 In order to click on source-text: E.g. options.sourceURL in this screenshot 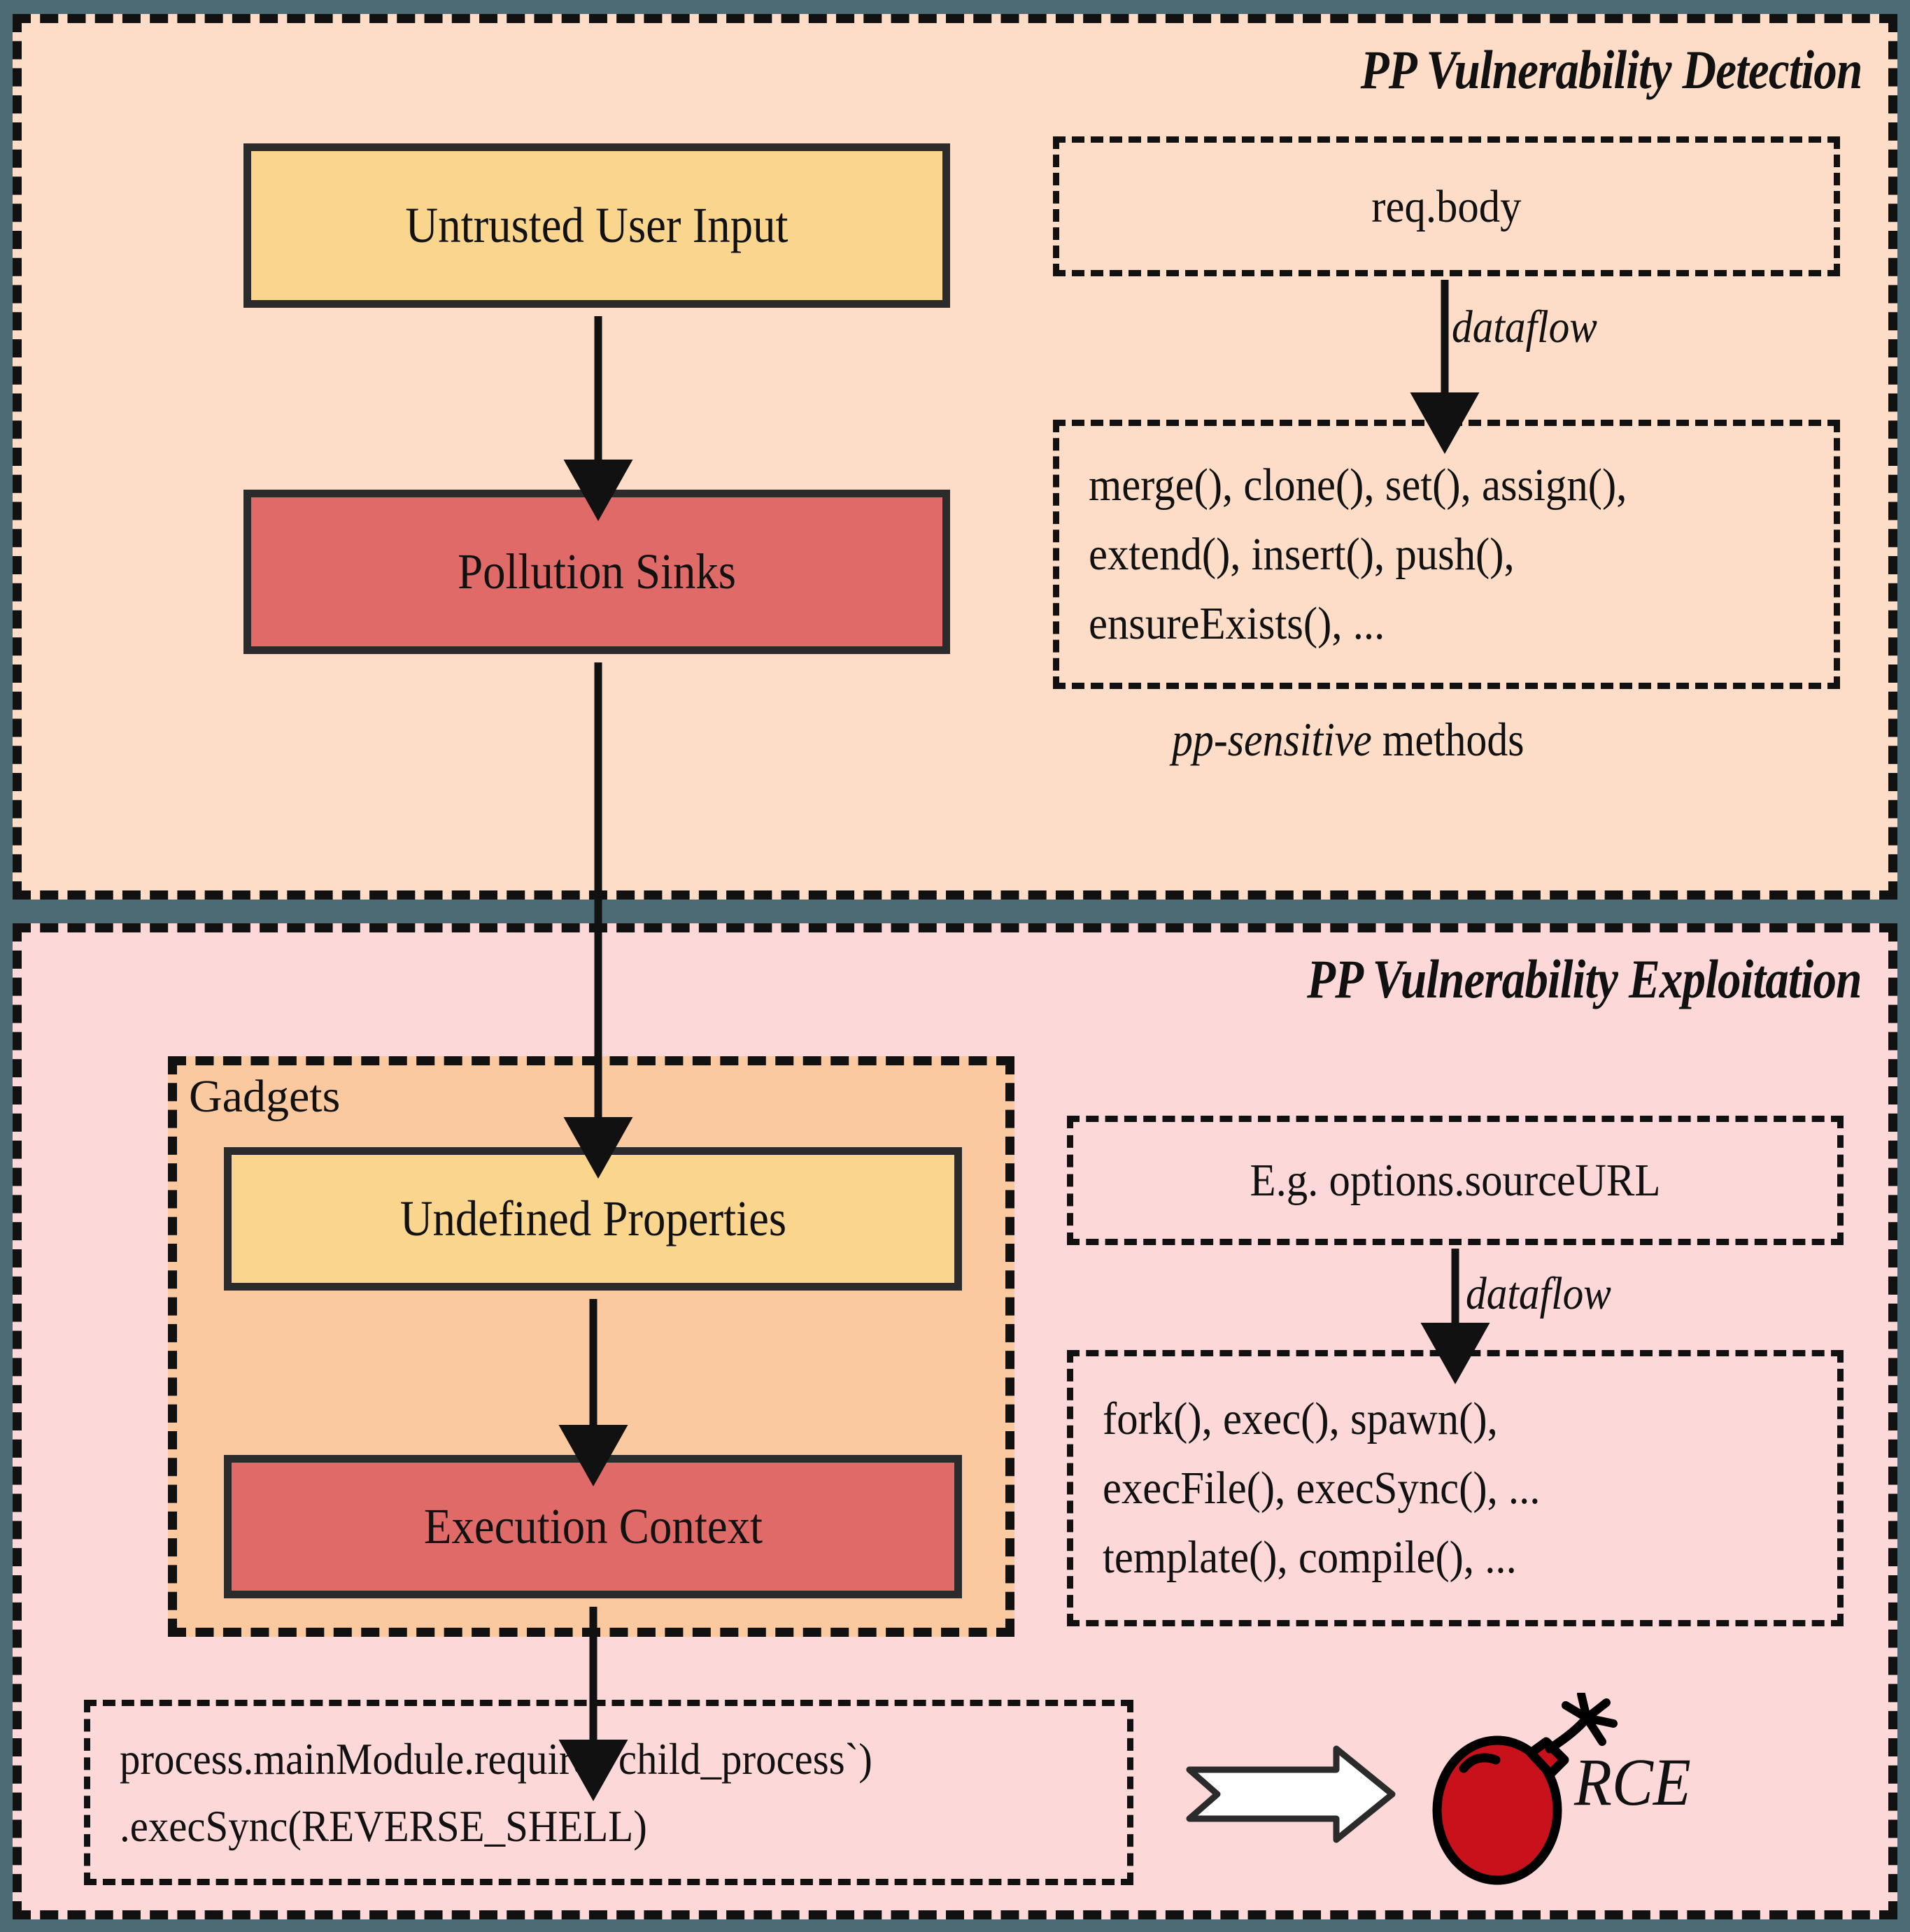, I will do `click(1455, 1180)`.